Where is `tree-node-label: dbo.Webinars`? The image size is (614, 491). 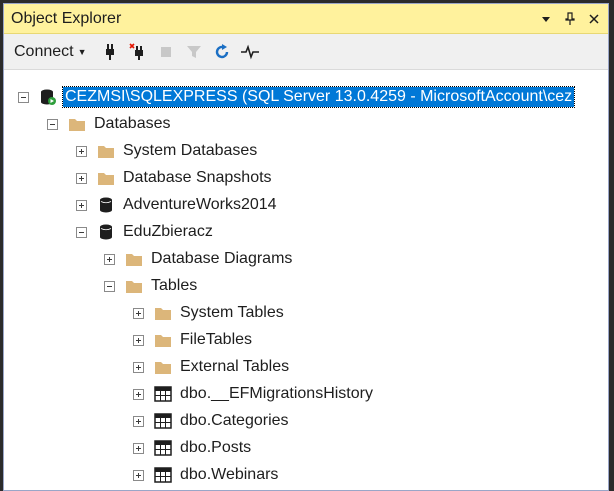 tree-node-label: dbo.Webinars is located at coordinates (229, 474).